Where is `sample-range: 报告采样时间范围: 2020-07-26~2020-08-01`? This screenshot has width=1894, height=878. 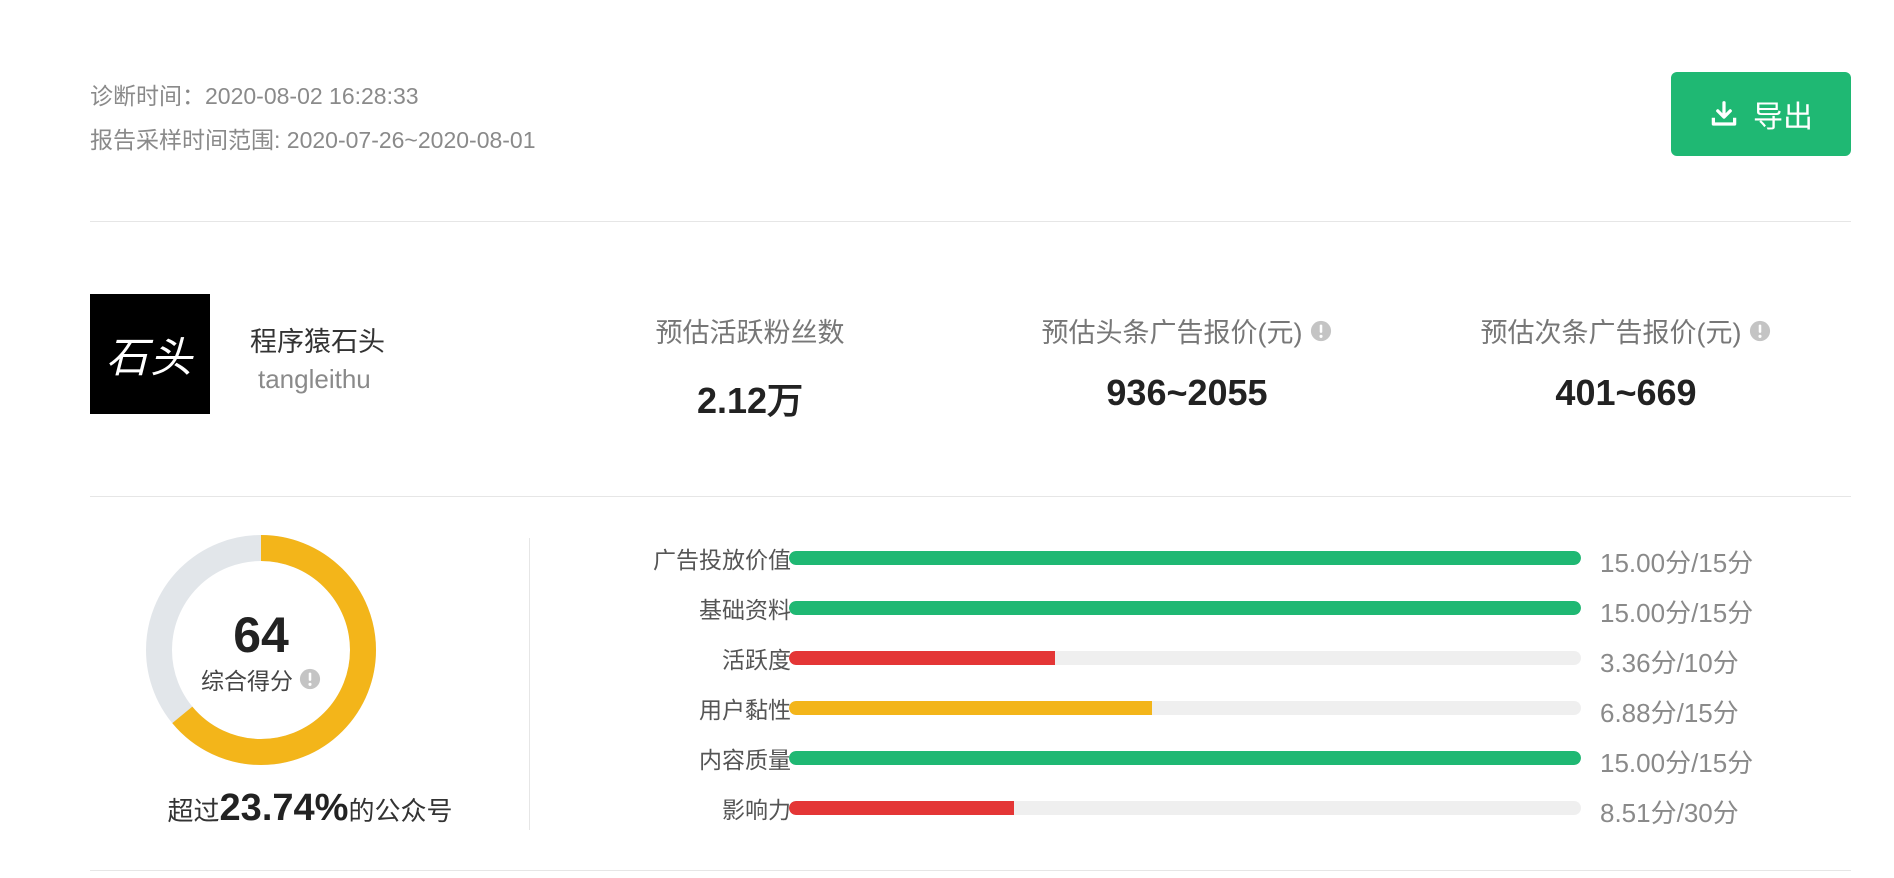
sample-range: 报告采样时间范围: 2020-07-26~2020-08-01 is located at coordinates (313, 140).